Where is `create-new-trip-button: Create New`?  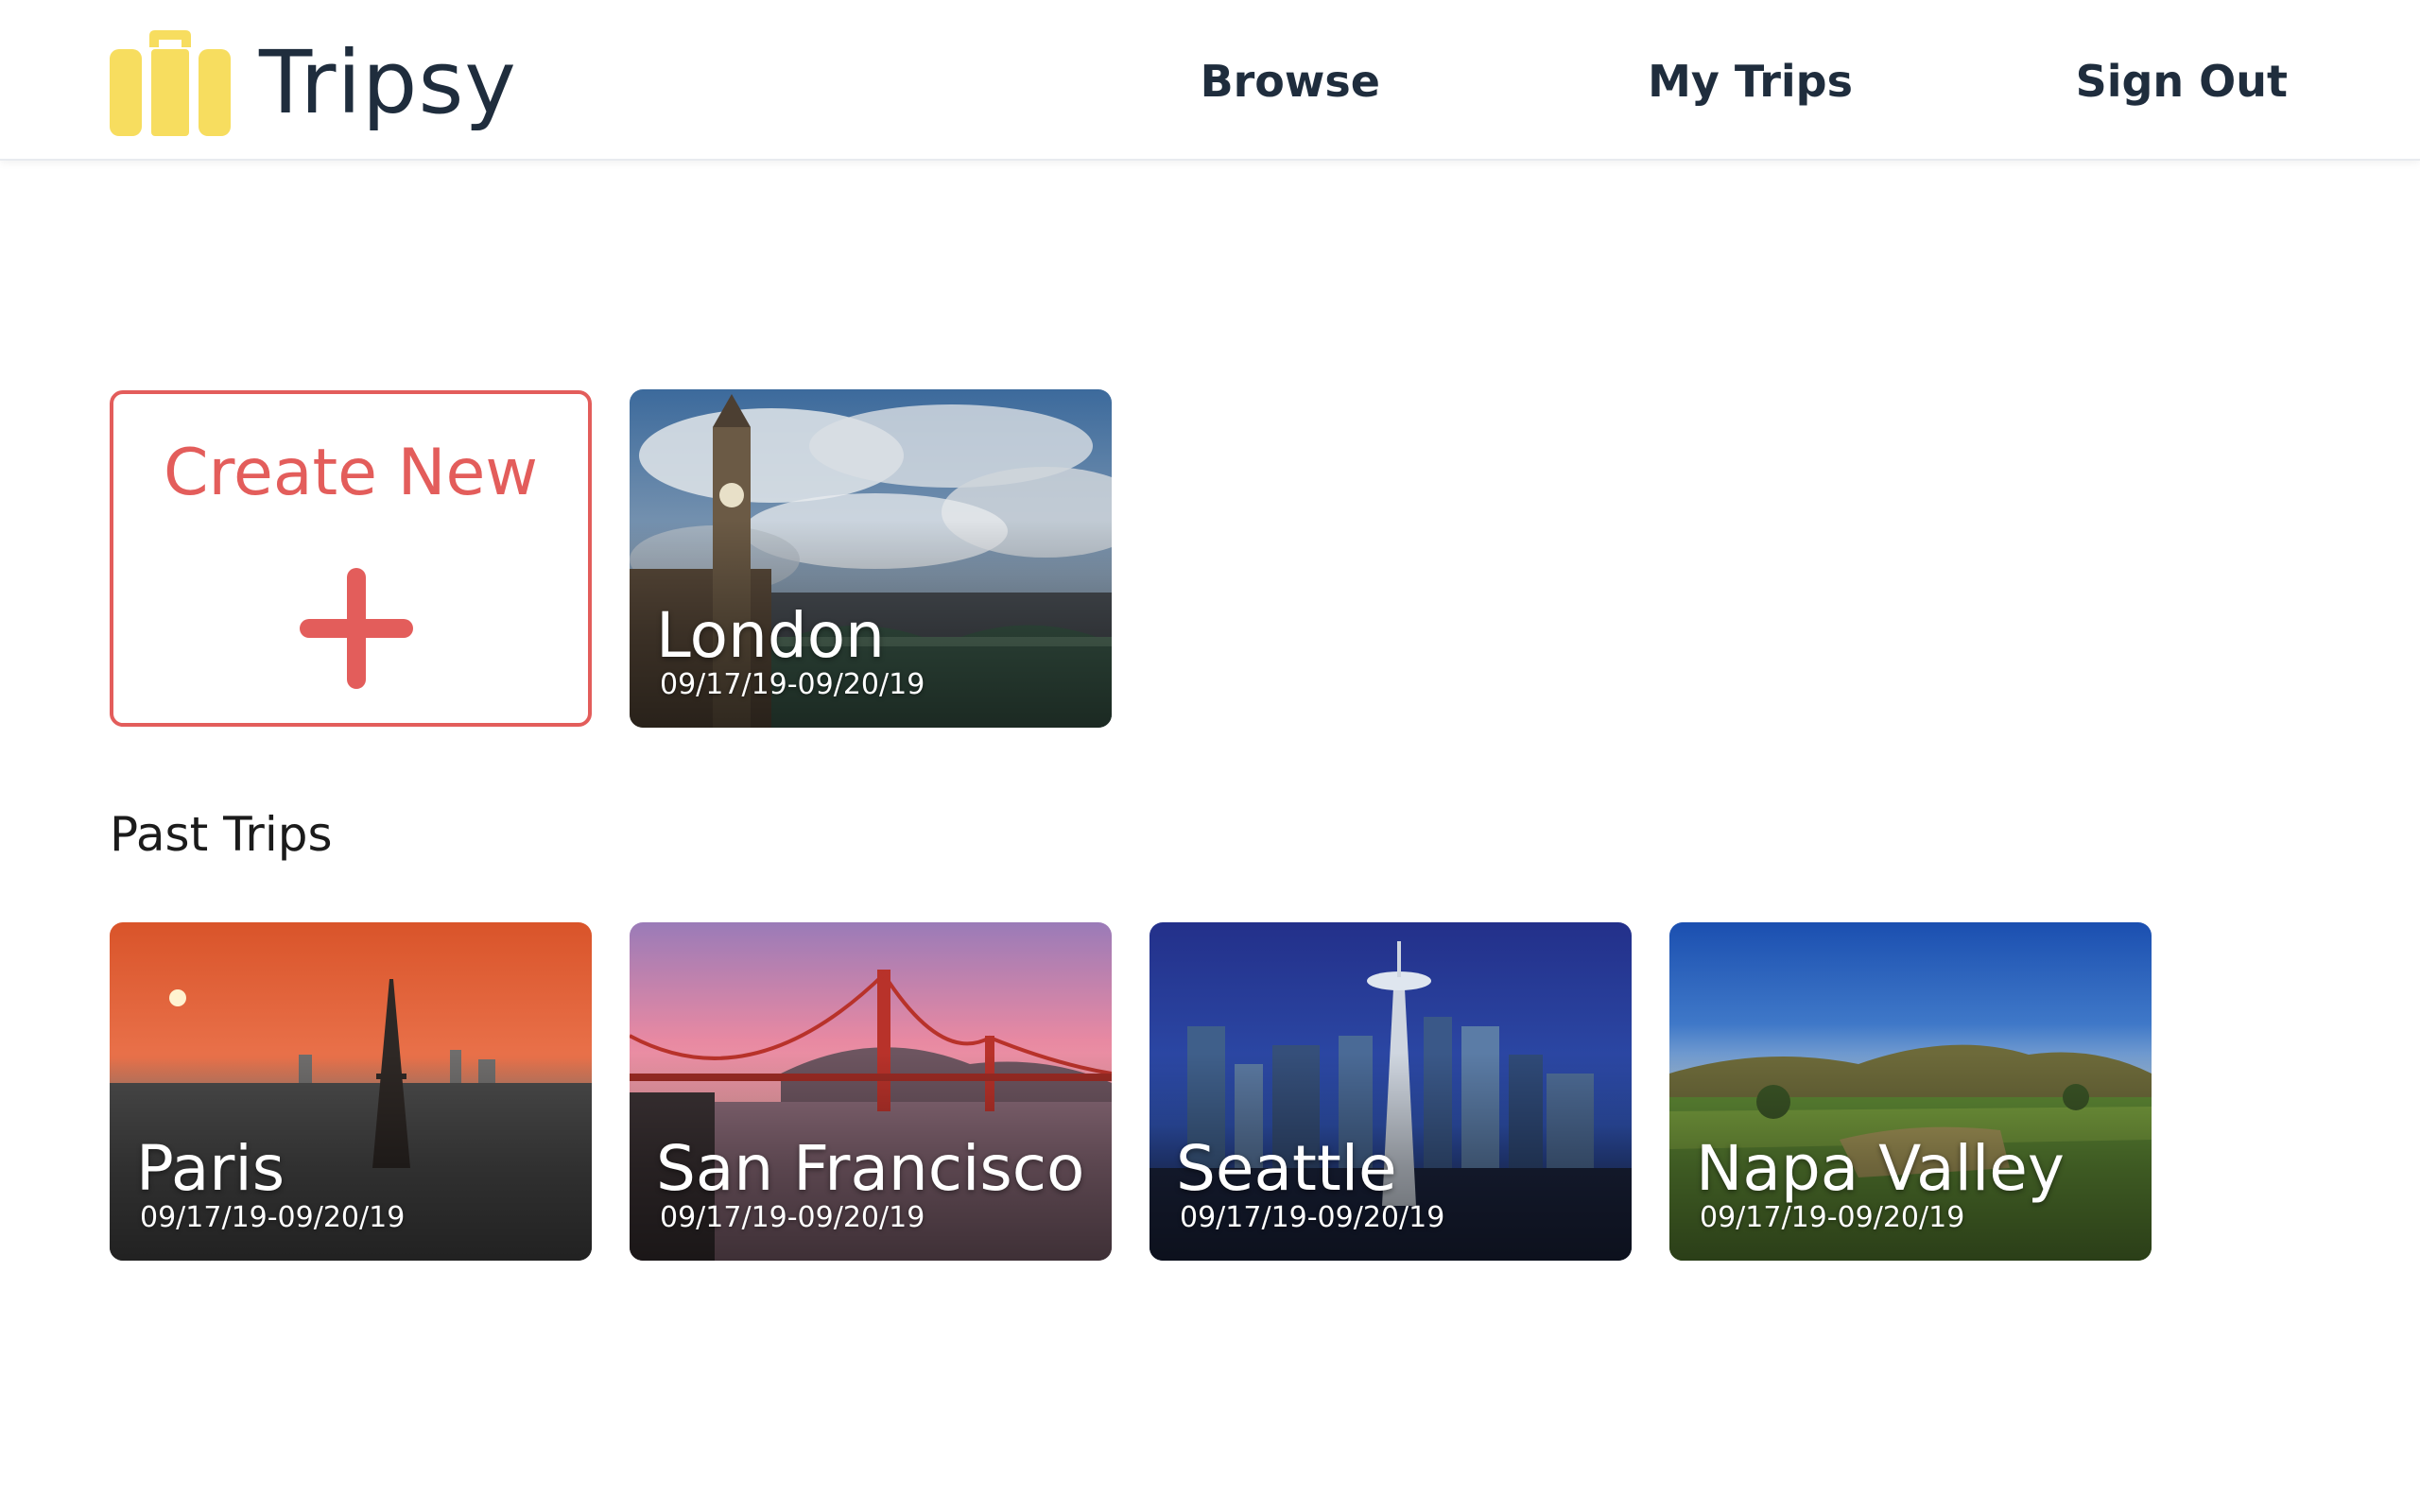 create-new-trip-button: Create New is located at coordinates (351, 558).